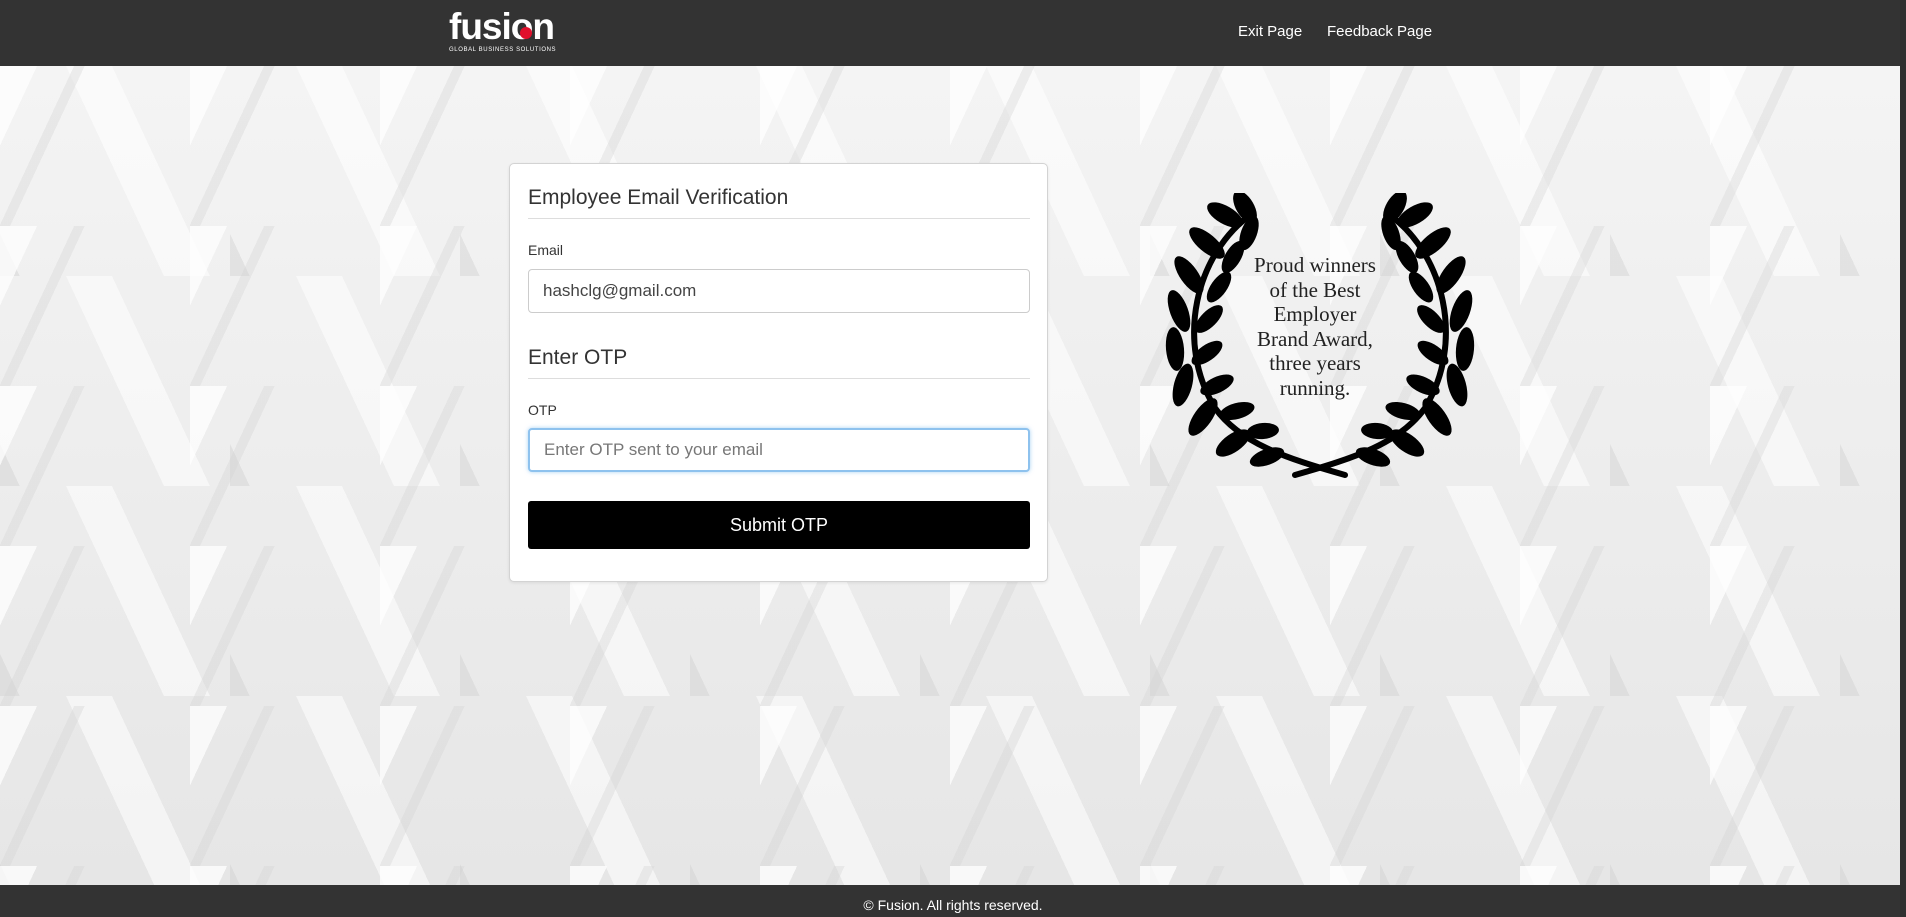  I want to click on otp-section-title: Enter OTP, so click(779, 362).